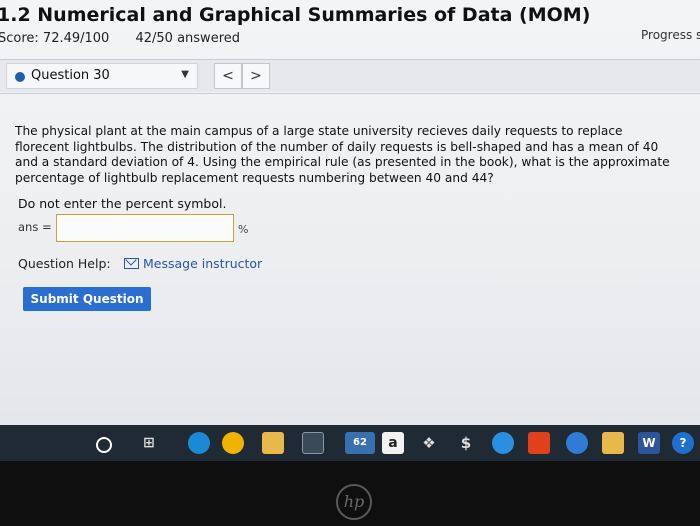 The height and width of the screenshot is (526, 700). I want to click on mail-badge: 62, so click(360, 442).